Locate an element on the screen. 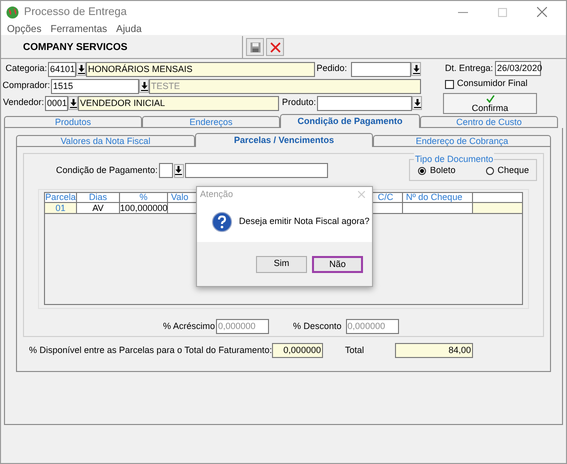 This screenshot has width=567, height=464. confirm-button: Confirma is located at coordinates (490, 103).